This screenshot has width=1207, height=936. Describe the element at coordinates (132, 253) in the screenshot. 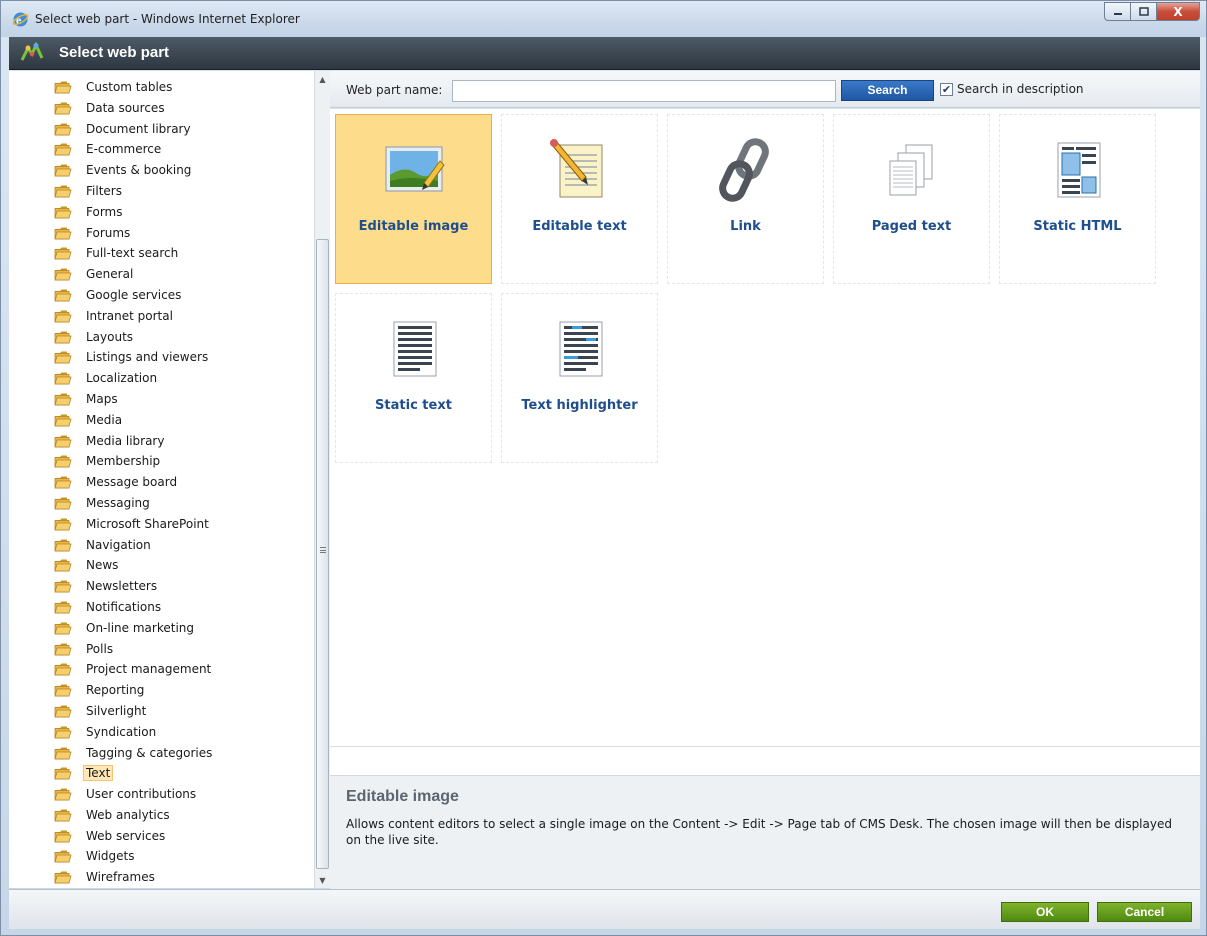

I see `tree-item-label: Full-text search` at that location.